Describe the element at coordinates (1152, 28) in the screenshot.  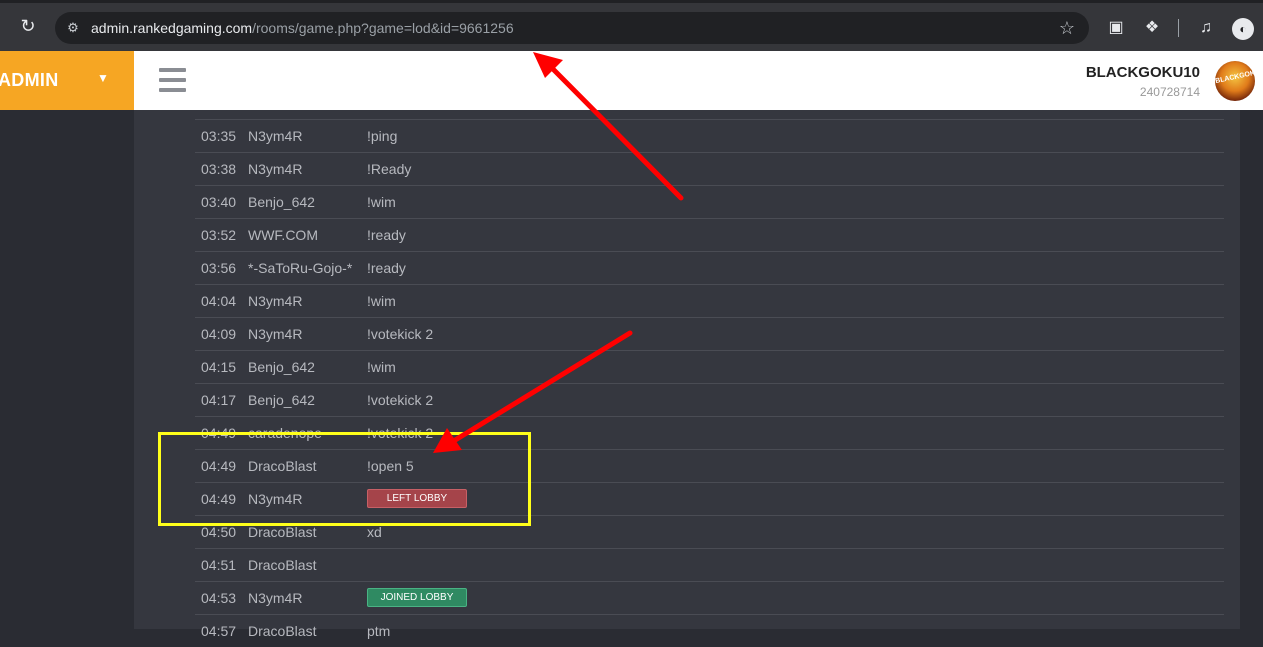
I see `puzzle-icon: ❖` at that location.